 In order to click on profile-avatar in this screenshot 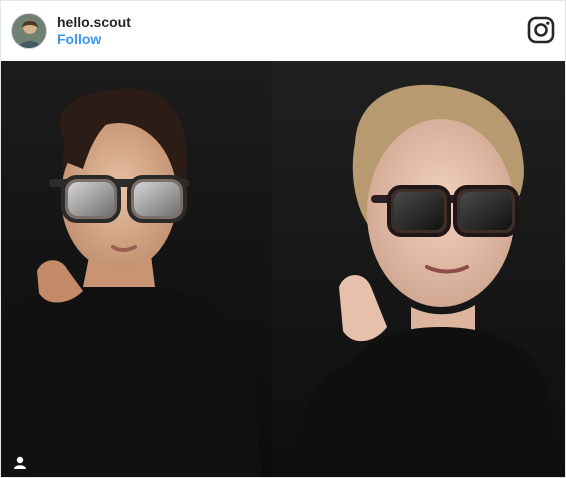, I will do `click(29, 31)`.